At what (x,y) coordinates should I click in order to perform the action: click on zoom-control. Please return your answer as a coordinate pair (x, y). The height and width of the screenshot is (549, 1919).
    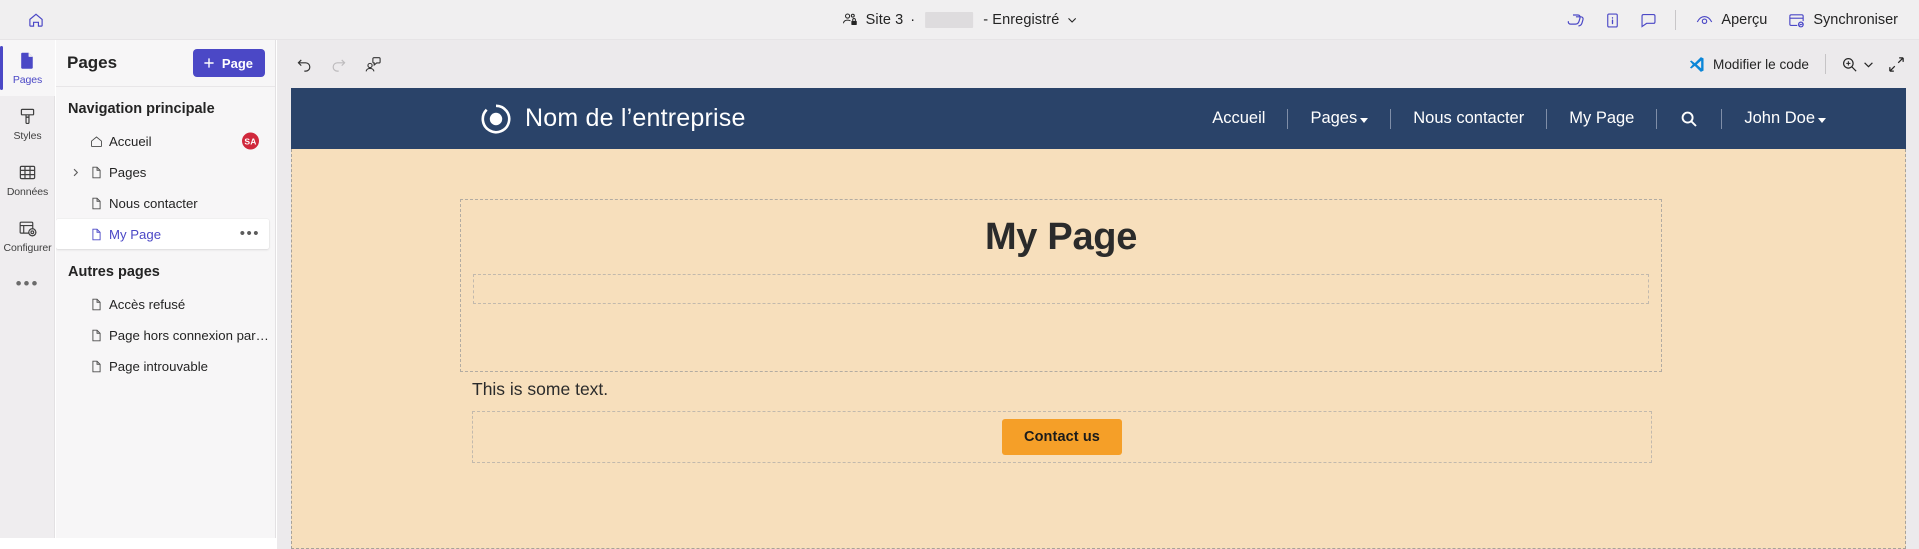
    Looking at the image, I should click on (1856, 64).